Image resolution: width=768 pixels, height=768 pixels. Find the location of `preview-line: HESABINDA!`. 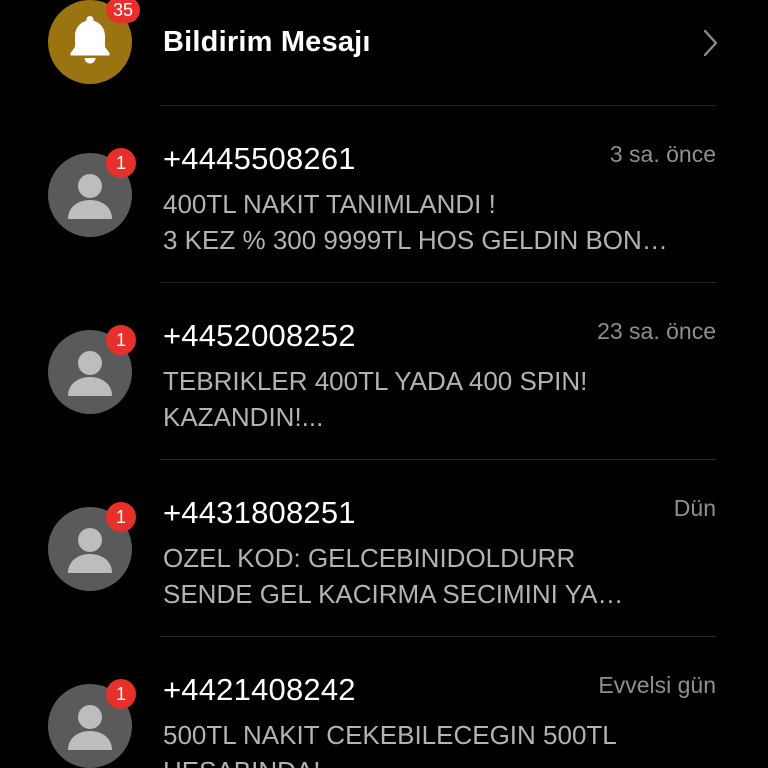

preview-line: HESABINDA! is located at coordinates (443, 760).